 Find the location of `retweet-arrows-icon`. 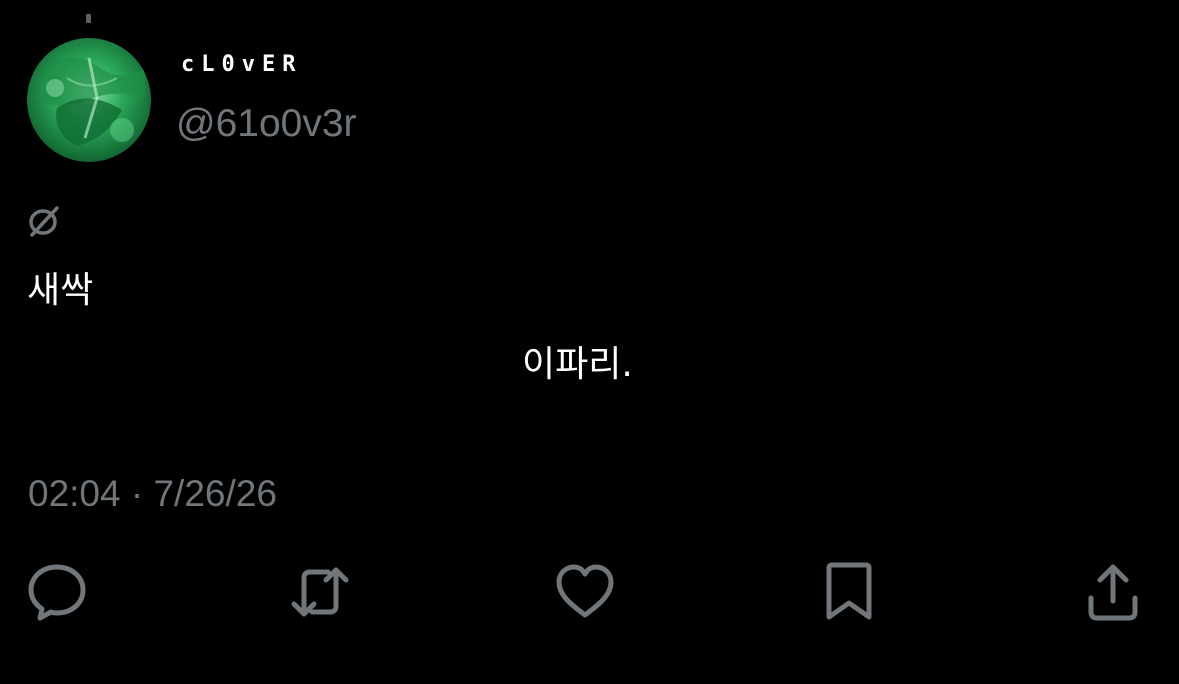

retweet-arrows-icon is located at coordinates (320, 592).